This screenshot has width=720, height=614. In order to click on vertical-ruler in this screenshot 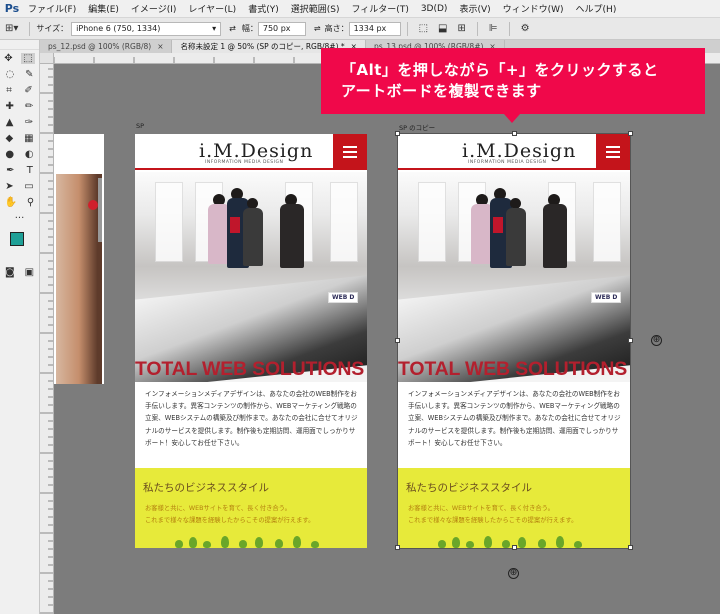, I will do `click(47, 333)`.